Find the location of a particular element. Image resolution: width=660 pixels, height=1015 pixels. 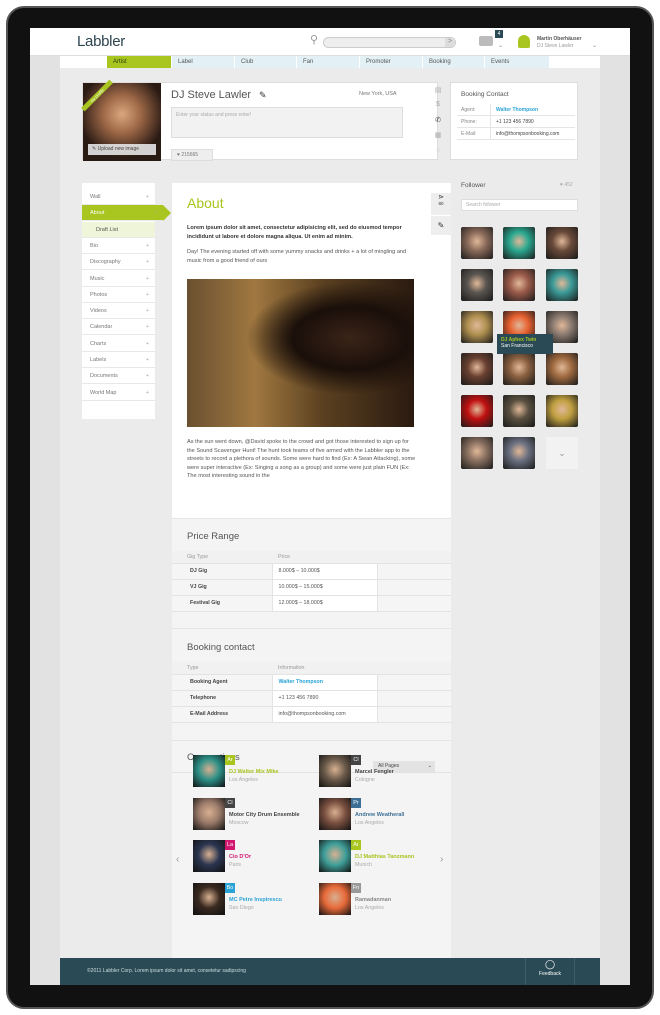

calendar-icon: ▦ is located at coordinates (438, 135).